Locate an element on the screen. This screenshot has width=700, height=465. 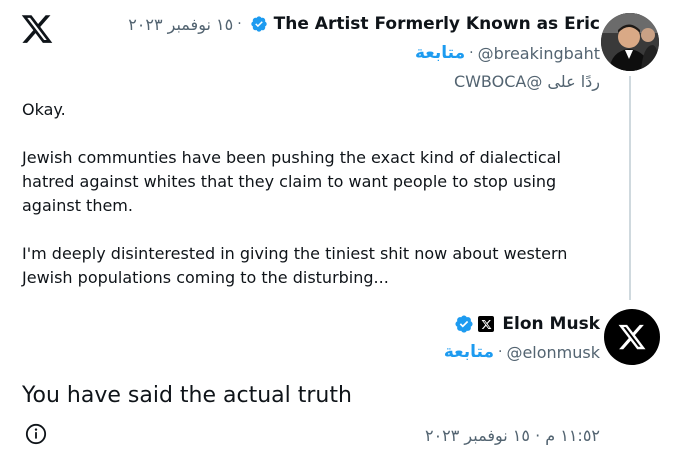
affiliate-x-badge-icon is located at coordinates (486, 324).